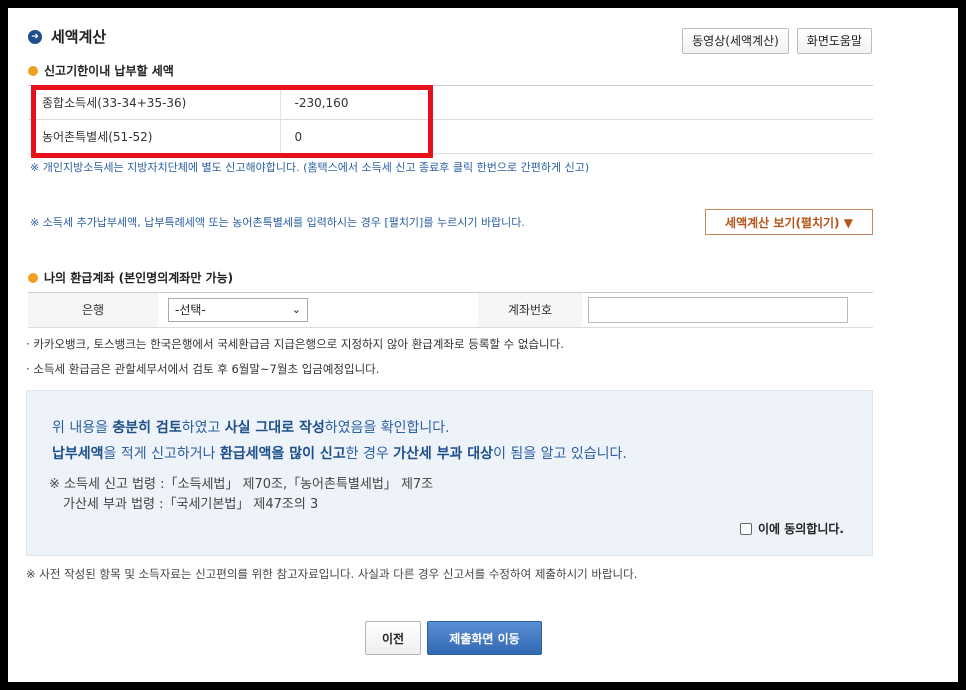  Describe the element at coordinates (450, 310) in the screenshot. I see `refund-account-row: 은행 -선택- ⌄ 계좌번호` at that location.